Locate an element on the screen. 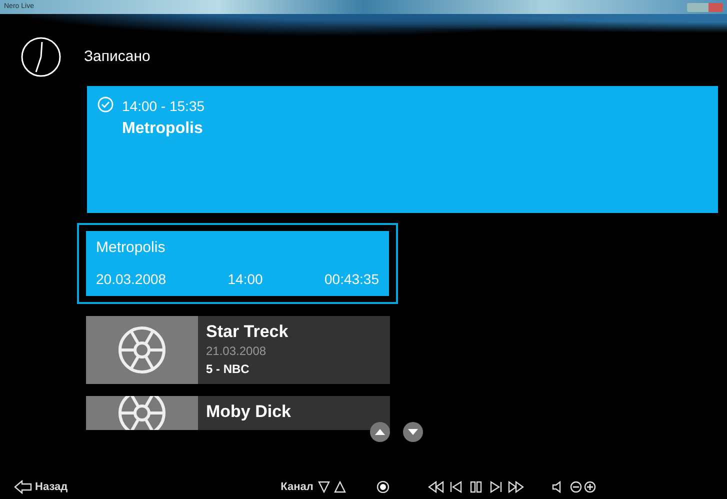 The height and width of the screenshot is (499, 727). recording-time: 14:00 - 15:35 is located at coordinates (163, 106).